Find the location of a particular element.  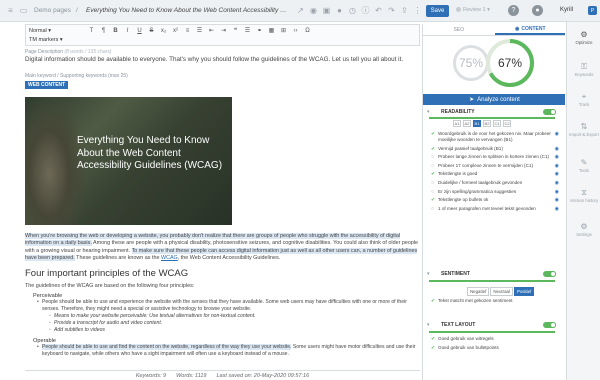

underline-icon: U is located at coordinates (139, 31).